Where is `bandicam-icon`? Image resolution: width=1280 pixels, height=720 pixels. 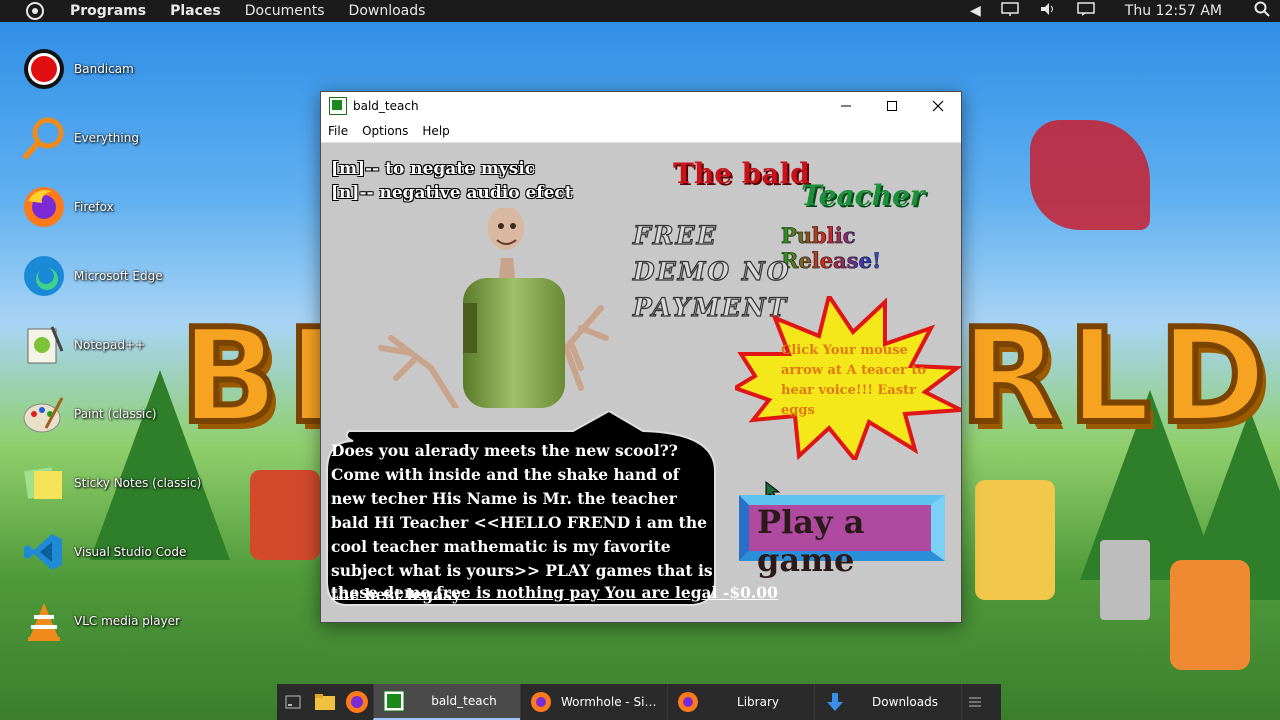
bandicam-icon is located at coordinates (44, 69).